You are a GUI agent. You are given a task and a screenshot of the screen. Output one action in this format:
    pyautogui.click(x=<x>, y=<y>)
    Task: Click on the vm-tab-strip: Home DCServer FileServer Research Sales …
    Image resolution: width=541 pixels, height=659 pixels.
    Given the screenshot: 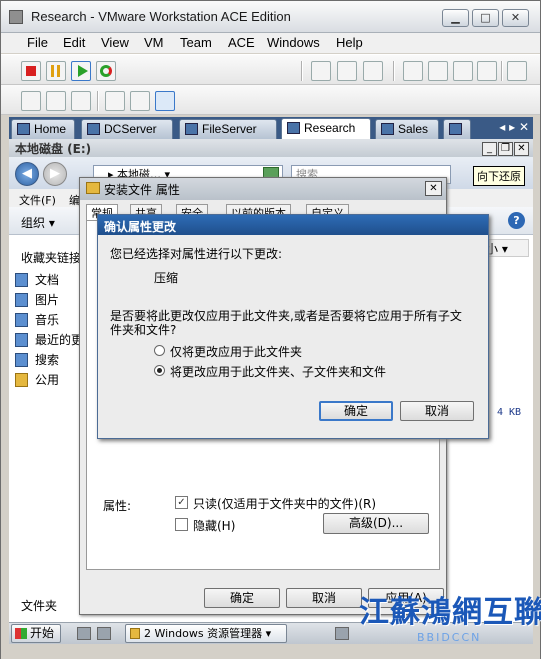 What is the action you would take?
    pyautogui.click(x=271, y=128)
    